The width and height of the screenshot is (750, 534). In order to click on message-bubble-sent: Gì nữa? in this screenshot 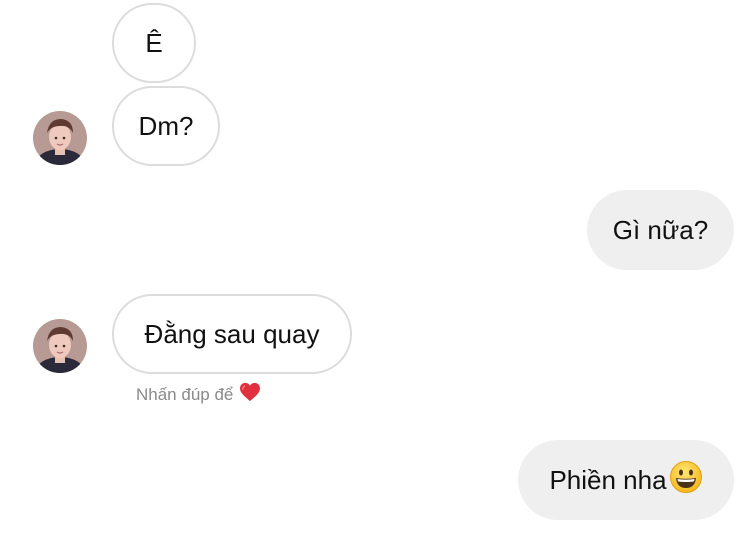, I will do `click(660, 230)`.